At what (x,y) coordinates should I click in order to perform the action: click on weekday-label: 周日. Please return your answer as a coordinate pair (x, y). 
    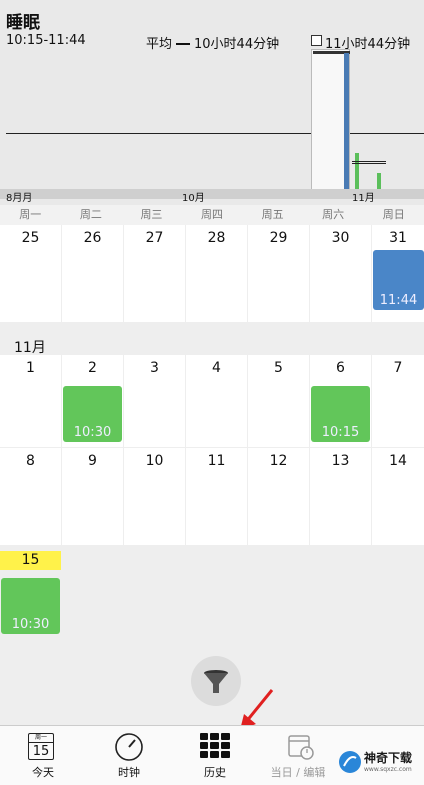
    Looking at the image, I should click on (393, 214).